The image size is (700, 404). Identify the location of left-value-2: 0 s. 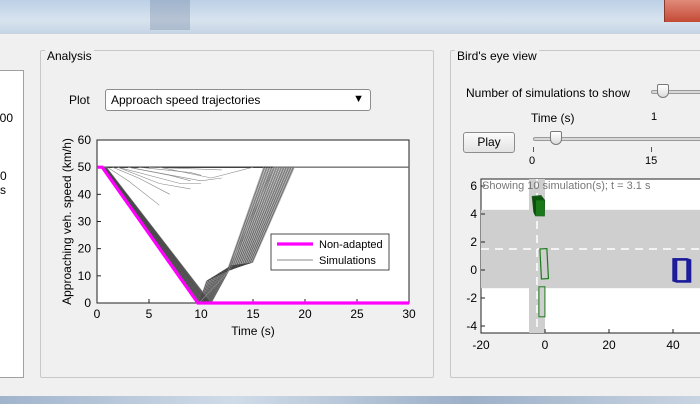
(3, 183).